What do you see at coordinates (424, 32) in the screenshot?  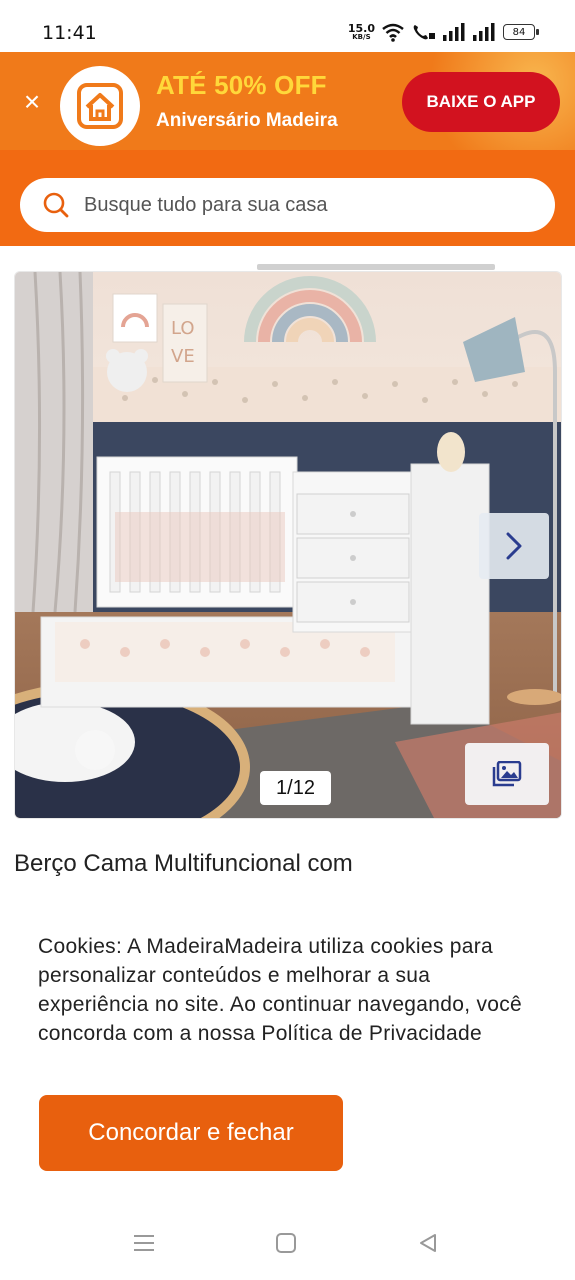 I see `wifi-calling-icon` at bounding box center [424, 32].